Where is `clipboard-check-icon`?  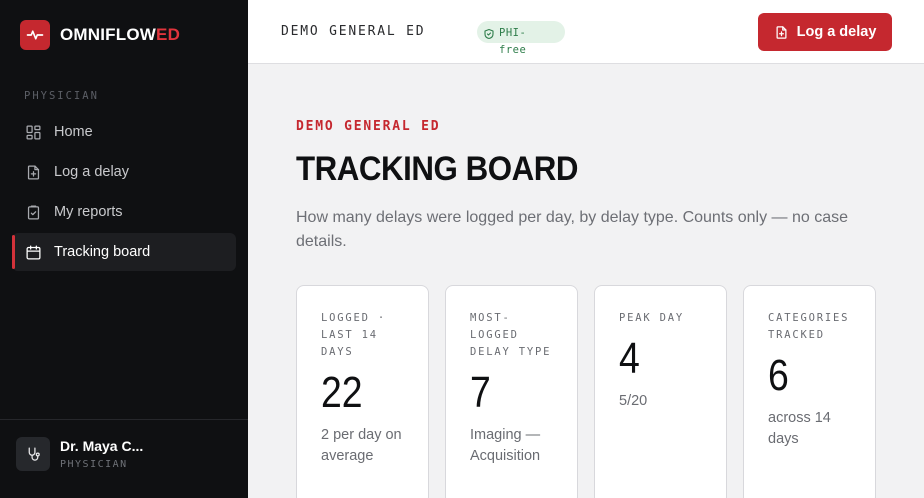
clipboard-check-icon is located at coordinates (33, 212).